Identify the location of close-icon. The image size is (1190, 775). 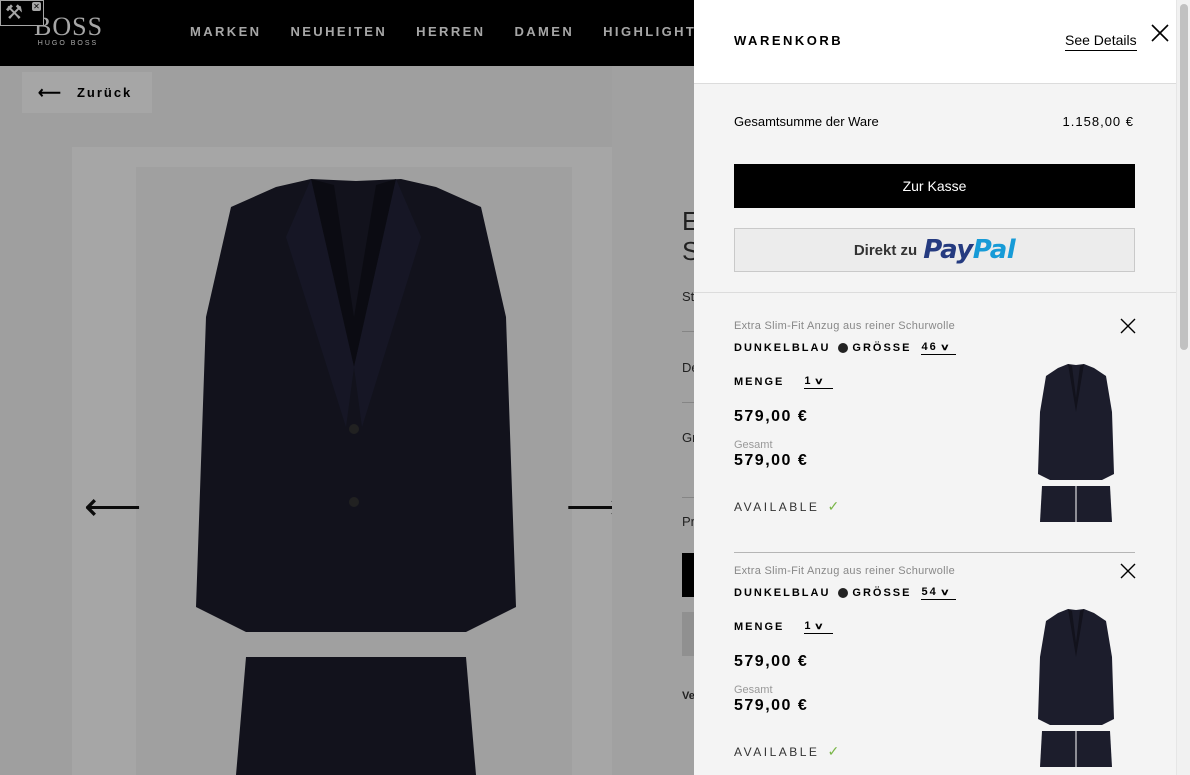
(1160, 33).